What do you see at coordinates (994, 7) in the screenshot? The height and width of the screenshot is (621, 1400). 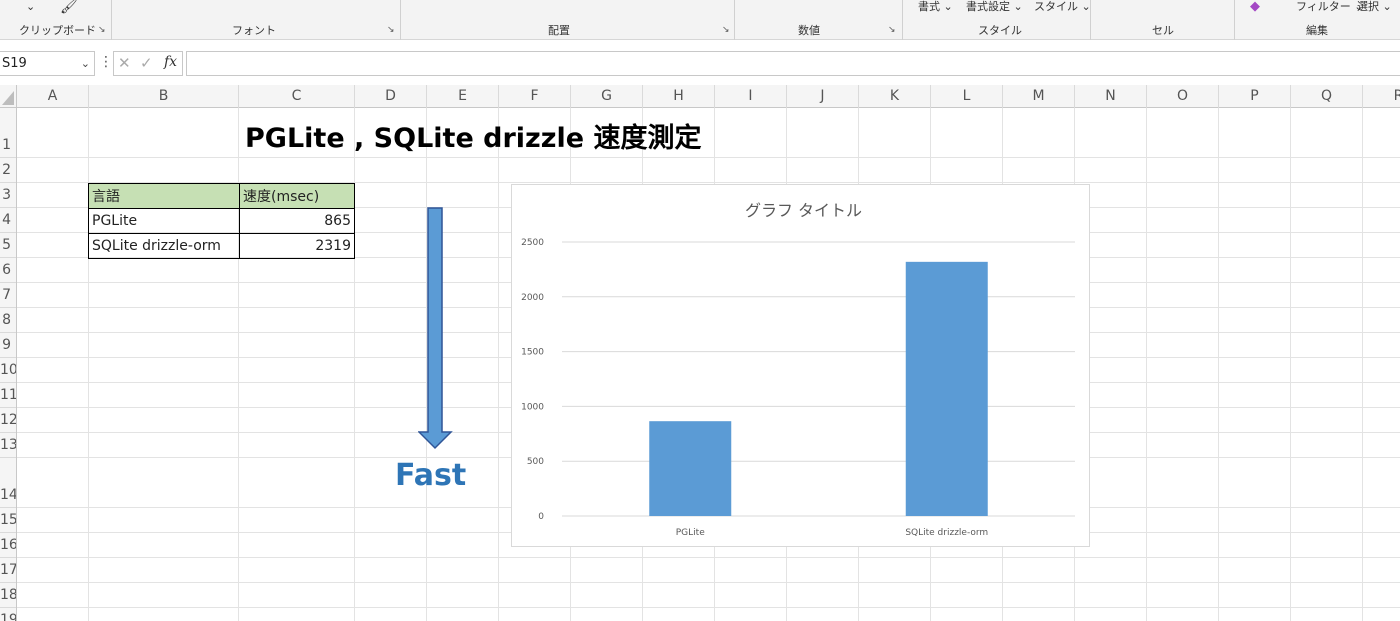 I see `ribbon-conditional-format-button: 書式設定 ⌄` at bounding box center [994, 7].